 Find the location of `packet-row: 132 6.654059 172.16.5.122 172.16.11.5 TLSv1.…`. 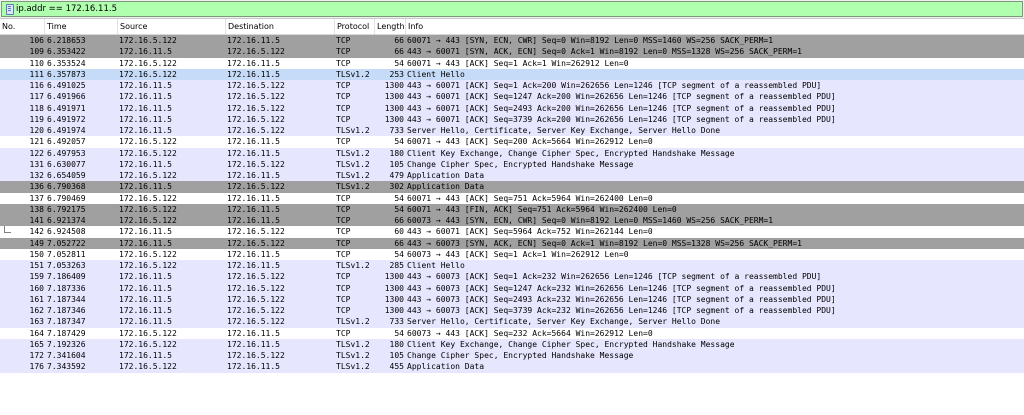

packet-row: 132 6.654059 172.16.5.122 172.16.11.5 TLSv1.… is located at coordinates (512, 176).